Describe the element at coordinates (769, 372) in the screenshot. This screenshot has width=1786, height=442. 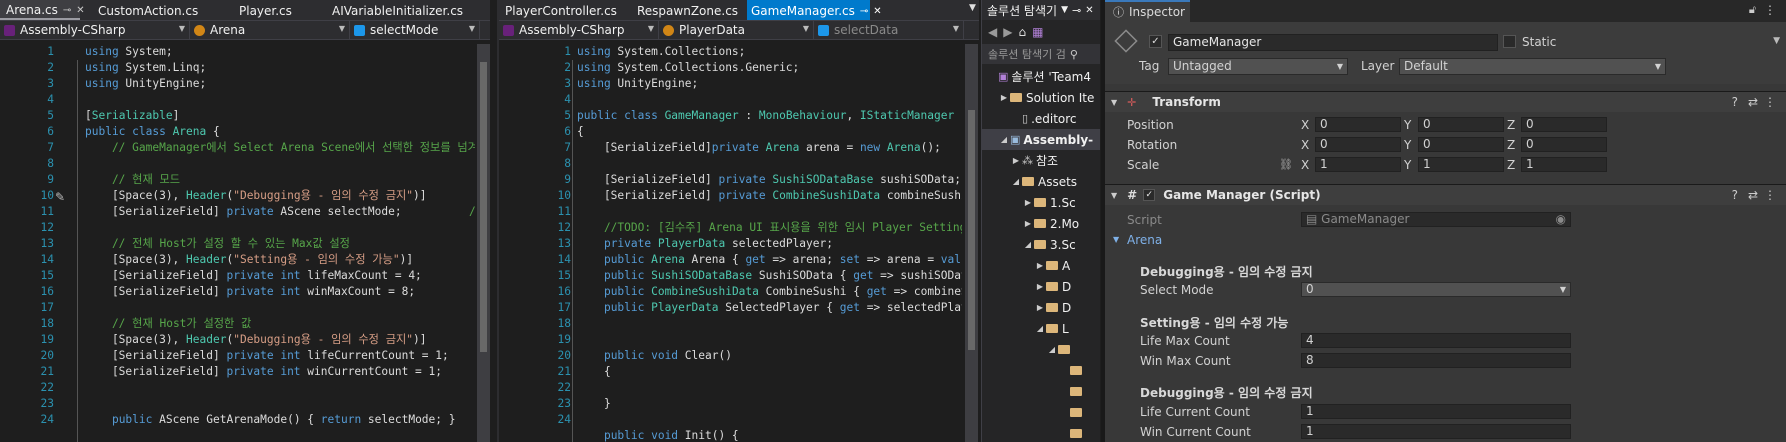
I see `code-line: {` at that location.